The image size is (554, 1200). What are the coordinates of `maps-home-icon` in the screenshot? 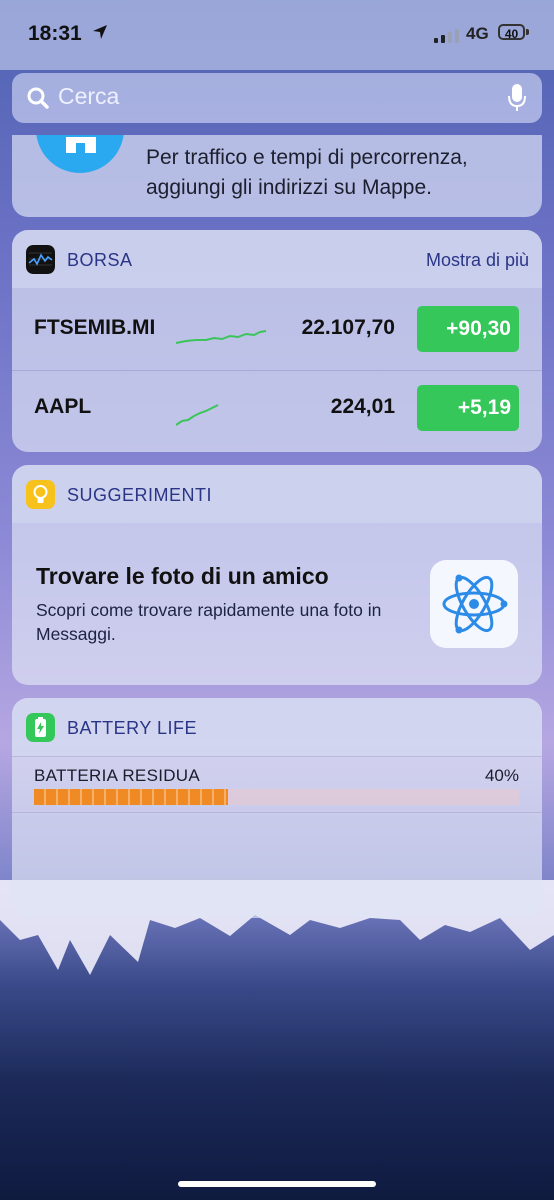 It's located at (80, 154).